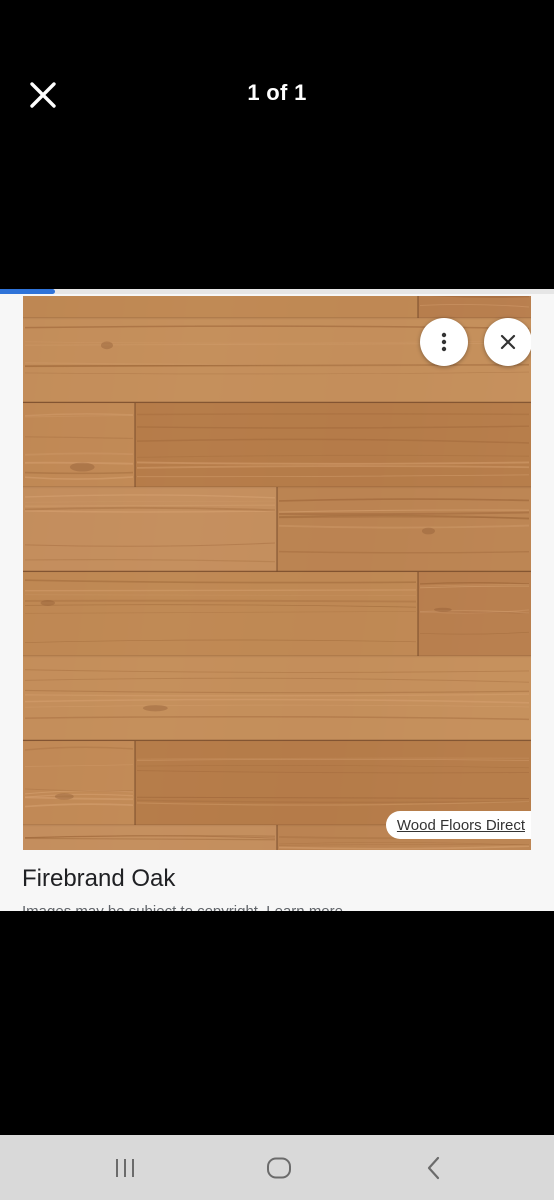 The image size is (554, 1200). What do you see at coordinates (277, 92) in the screenshot?
I see `image-counter: 1 of 1` at bounding box center [277, 92].